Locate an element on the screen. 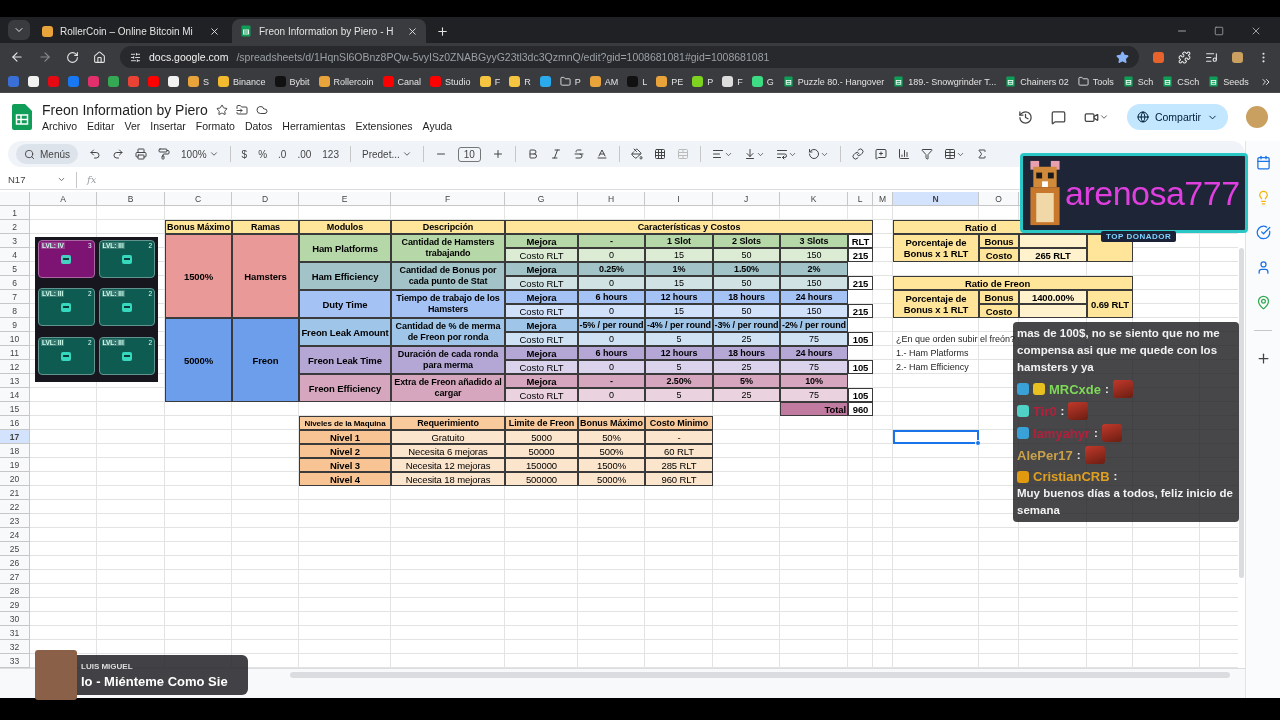  link-icon is located at coordinates (857, 154).